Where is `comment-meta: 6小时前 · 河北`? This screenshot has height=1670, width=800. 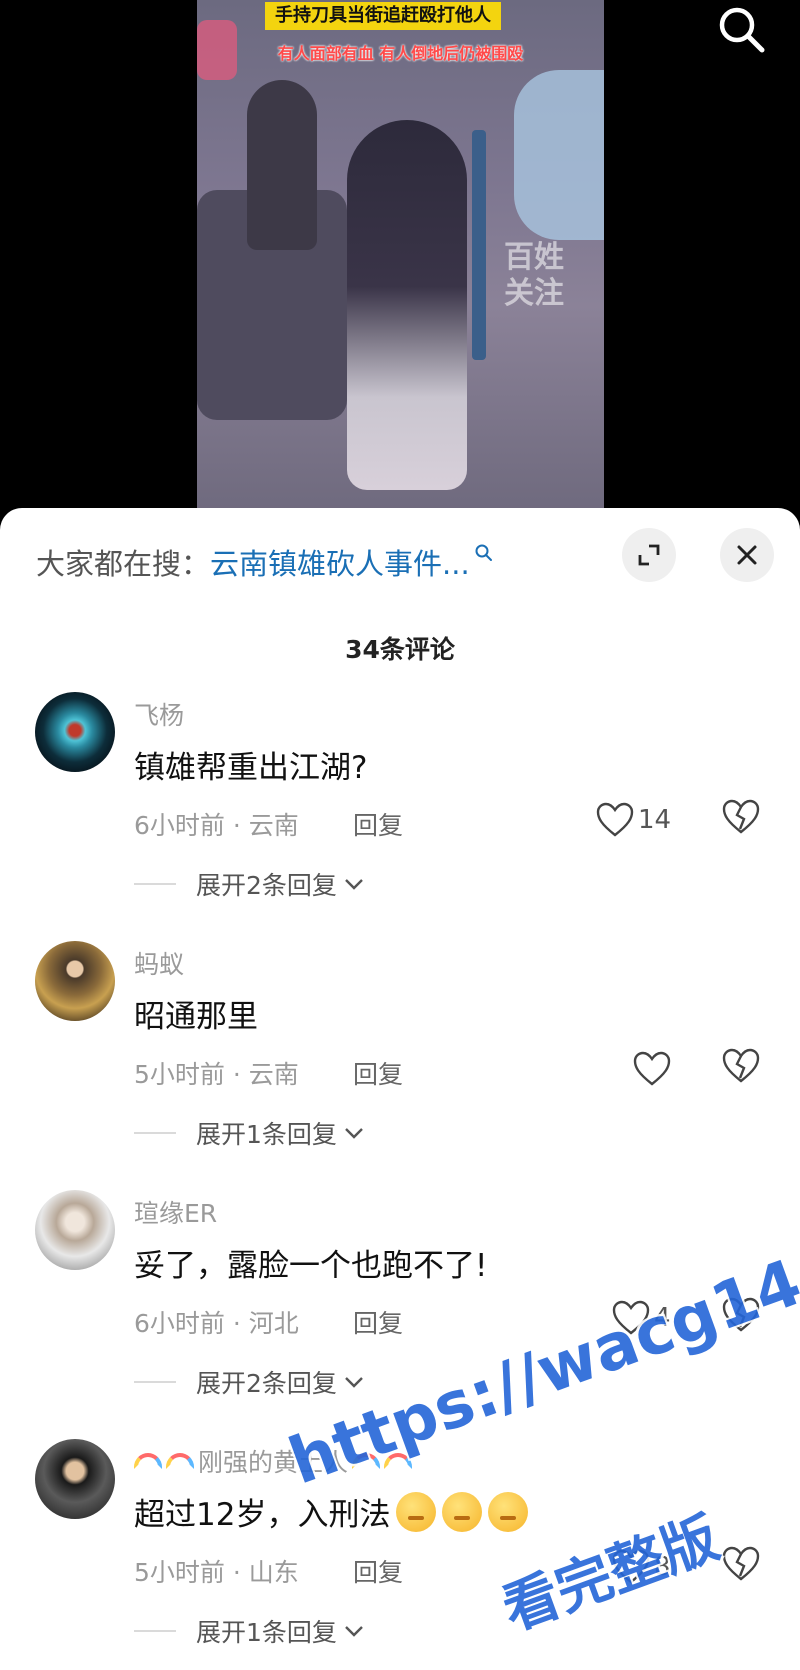 comment-meta: 6小时前 · 河北 is located at coordinates (216, 1323).